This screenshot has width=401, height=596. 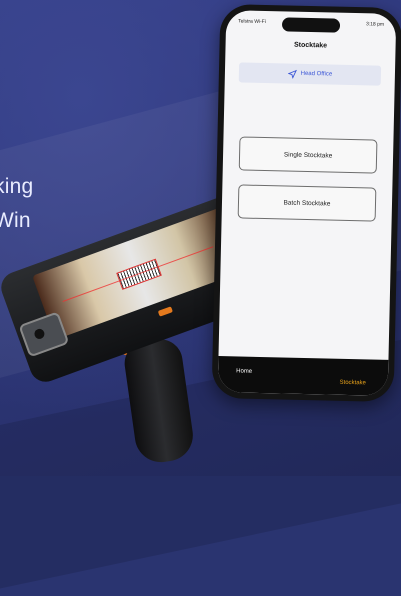 I want to click on navigation-arrow-icon, so click(x=292, y=74).